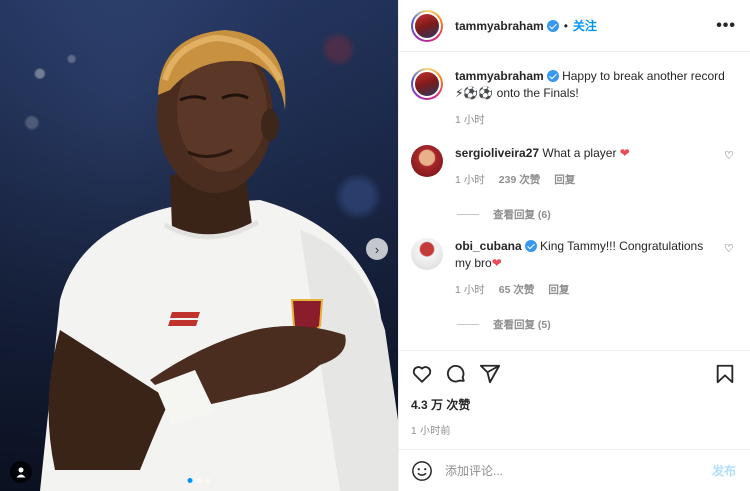 The image size is (750, 491). What do you see at coordinates (517, 93) in the screenshot?
I see `caption-text-2: ⚡⚽⚽ onto the Finals!` at bounding box center [517, 93].